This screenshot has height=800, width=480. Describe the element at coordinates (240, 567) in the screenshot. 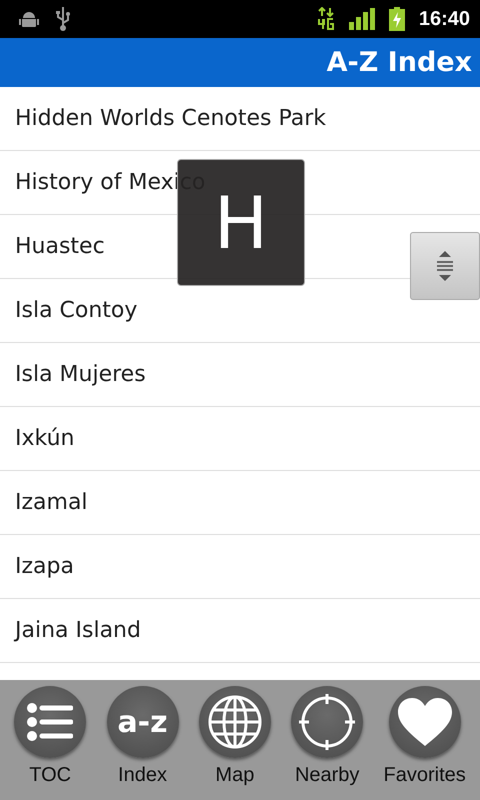

I see `index-list-item: Izapa` at that location.